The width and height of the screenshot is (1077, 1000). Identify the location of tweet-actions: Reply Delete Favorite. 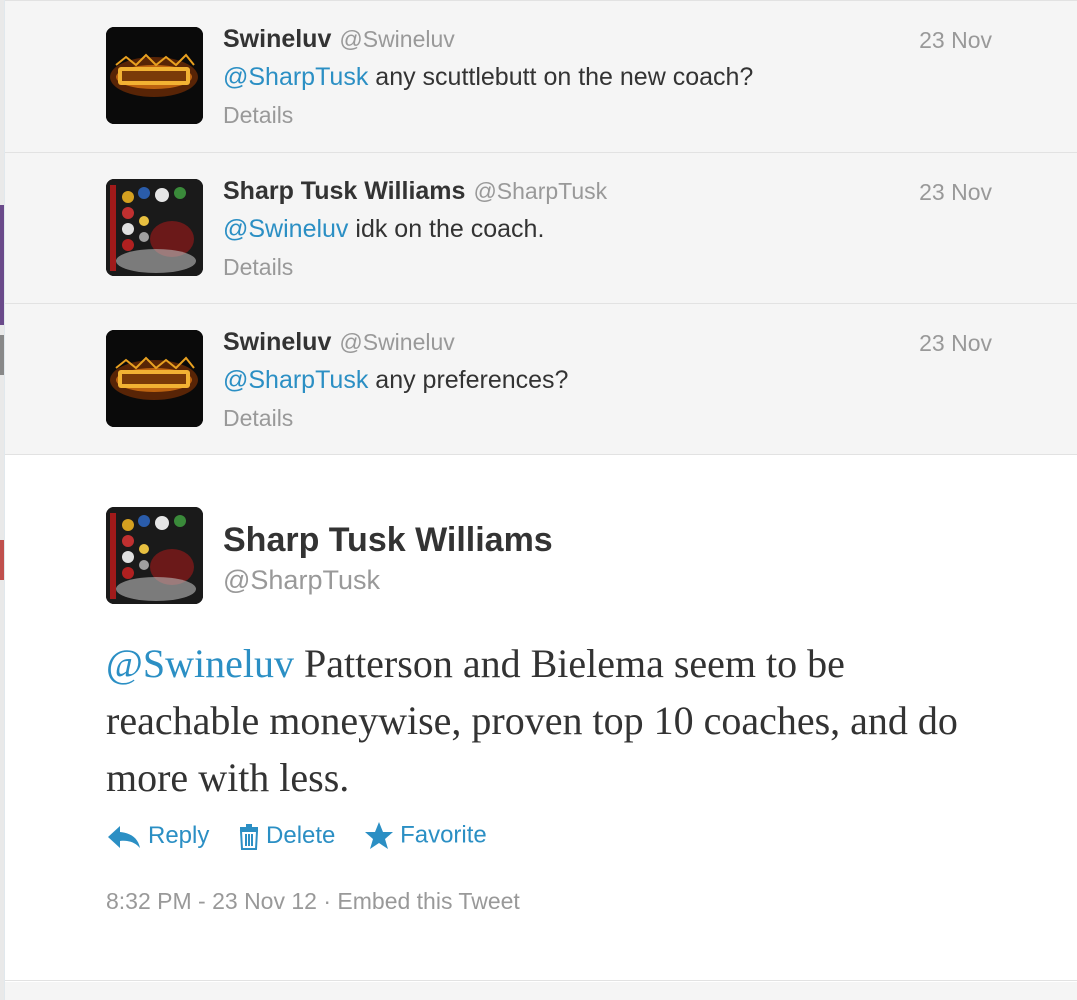
(307, 836).